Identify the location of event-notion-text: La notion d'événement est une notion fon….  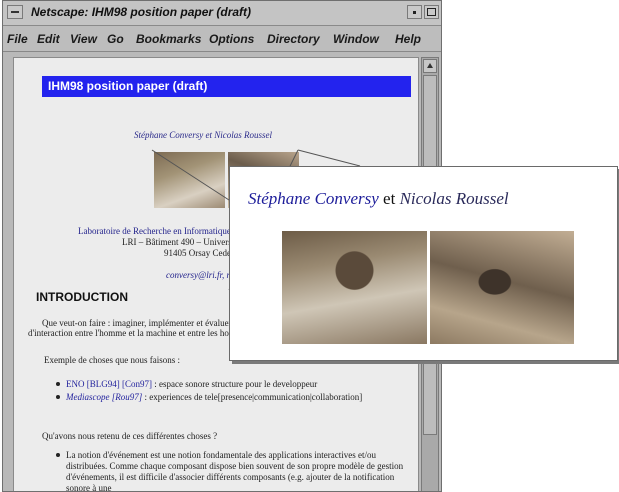
(235, 471).